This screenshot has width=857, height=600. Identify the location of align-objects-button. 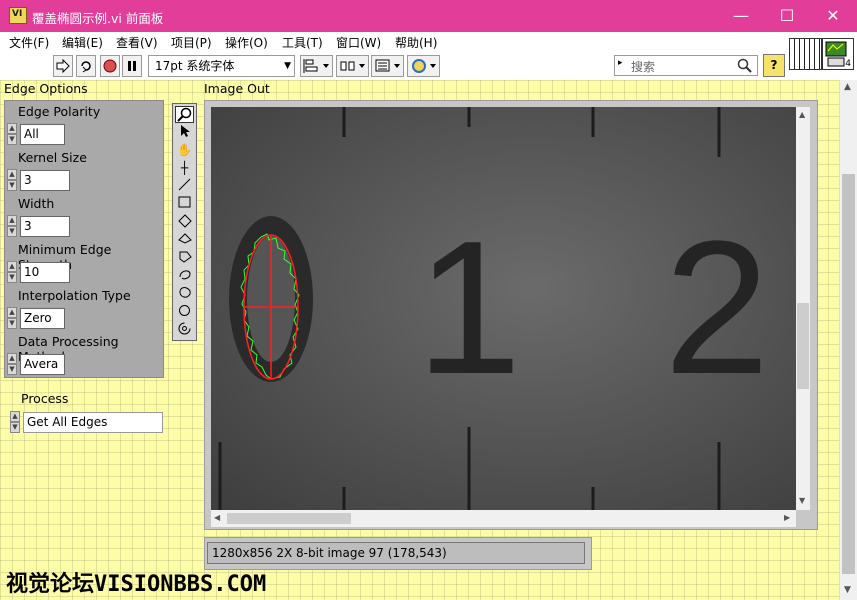
(316, 66).